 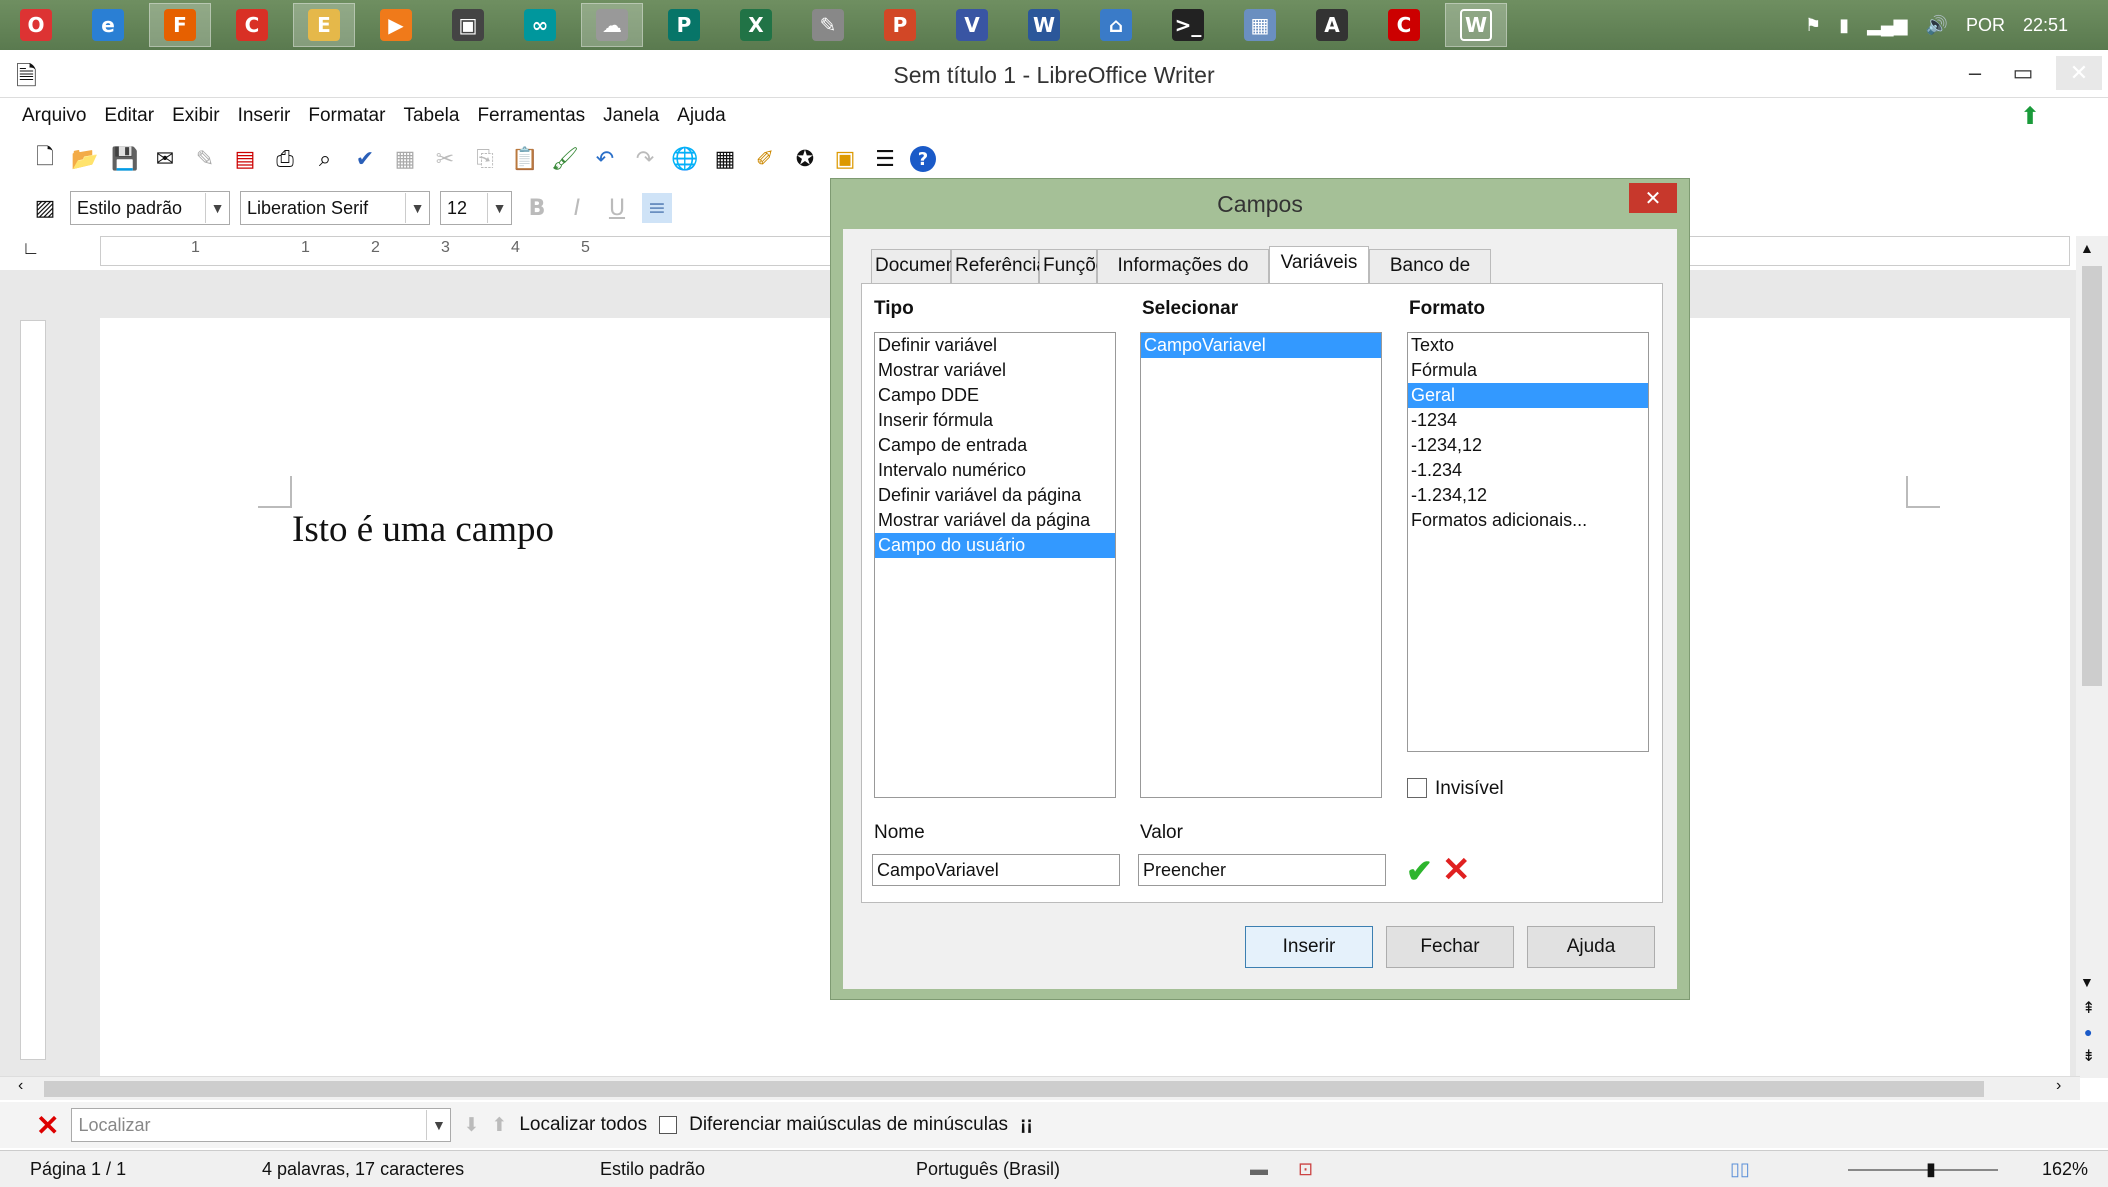 I want to click on maximize-button: ▭, so click(x=2023, y=73).